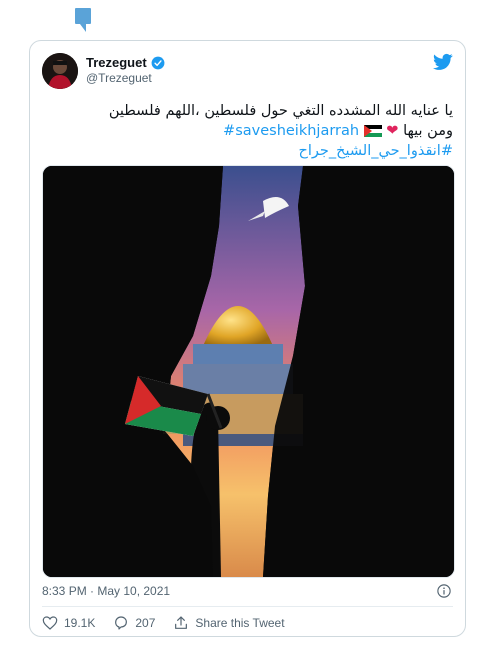  What do you see at coordinates (50, 623) in the screenshot?
I see `heart-icon` at bounding box center [50, 623].